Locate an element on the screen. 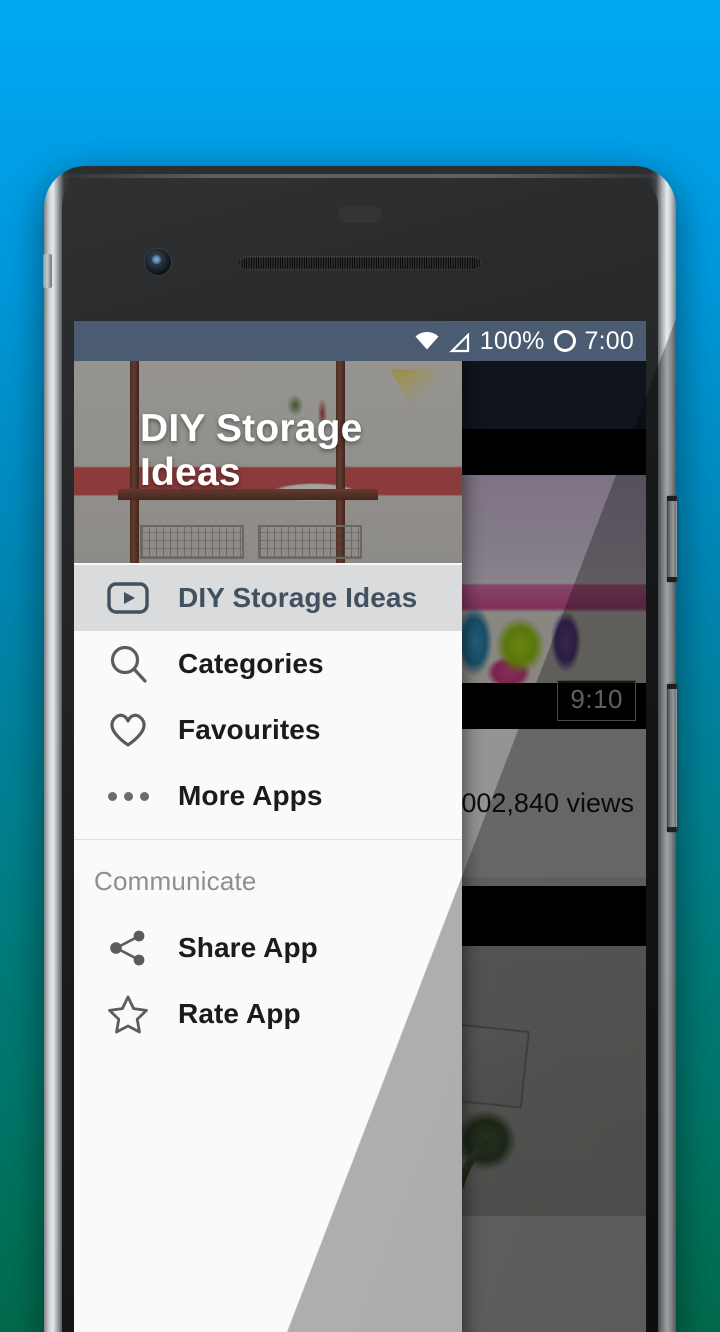  search-icon is located at coordinates (128, 664).